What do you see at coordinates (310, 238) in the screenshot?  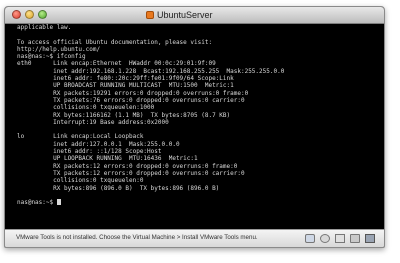 I see `hard-disk-icon` at bounding box center [310, 238].